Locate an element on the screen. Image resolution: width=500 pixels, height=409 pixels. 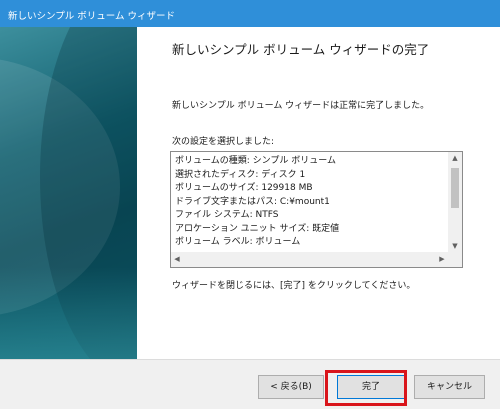
back-button: < 戻る(B) is located at coordinates (291, 387).